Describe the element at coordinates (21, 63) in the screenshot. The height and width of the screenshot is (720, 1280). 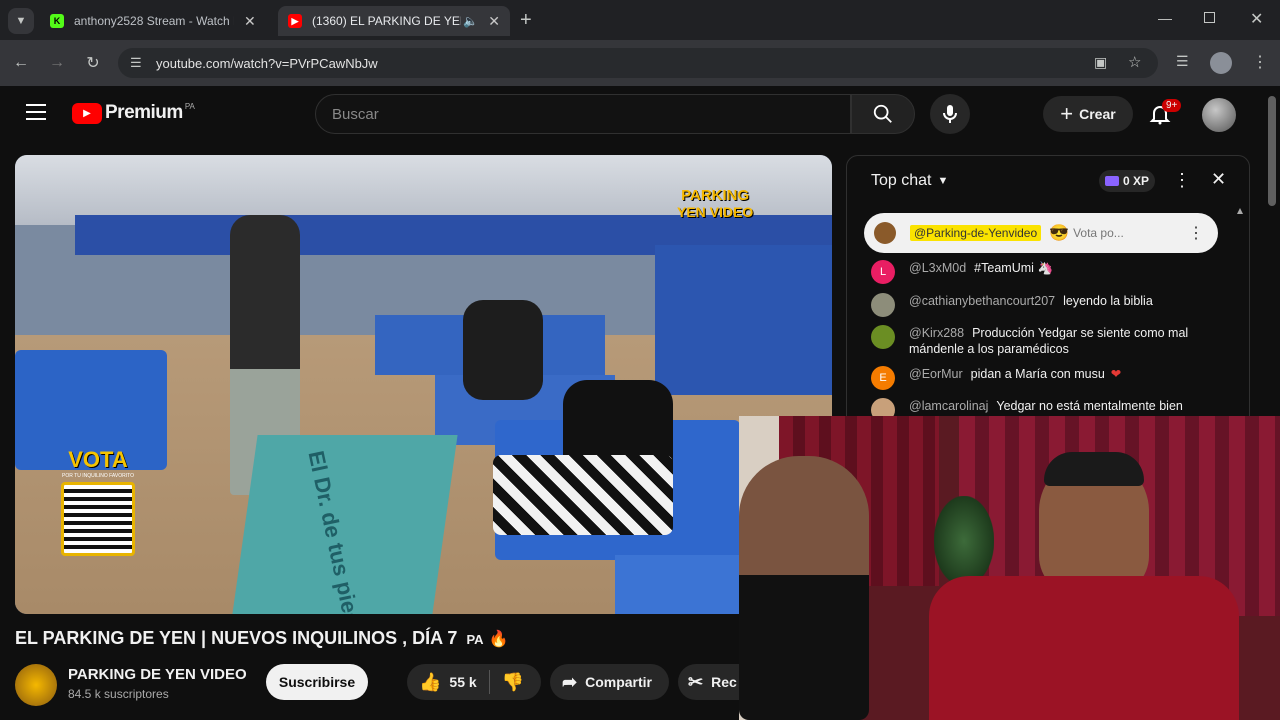
I see `back-icon: ←` at that location.